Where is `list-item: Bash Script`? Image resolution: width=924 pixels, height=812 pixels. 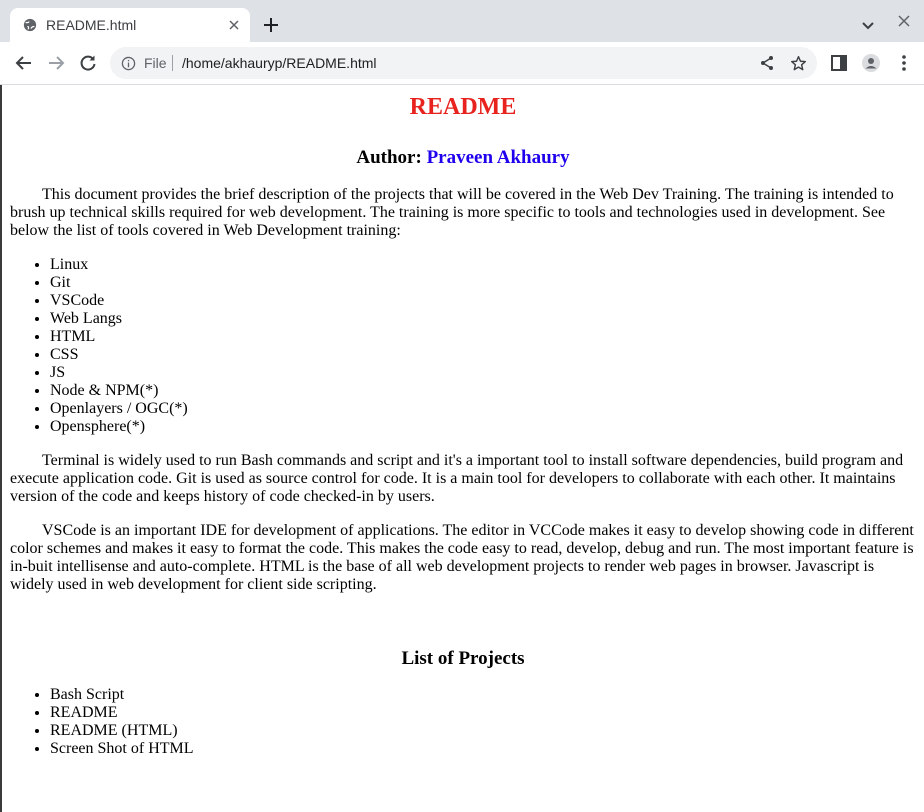 list-item: Bash Script is located at coordinates (483, 695).